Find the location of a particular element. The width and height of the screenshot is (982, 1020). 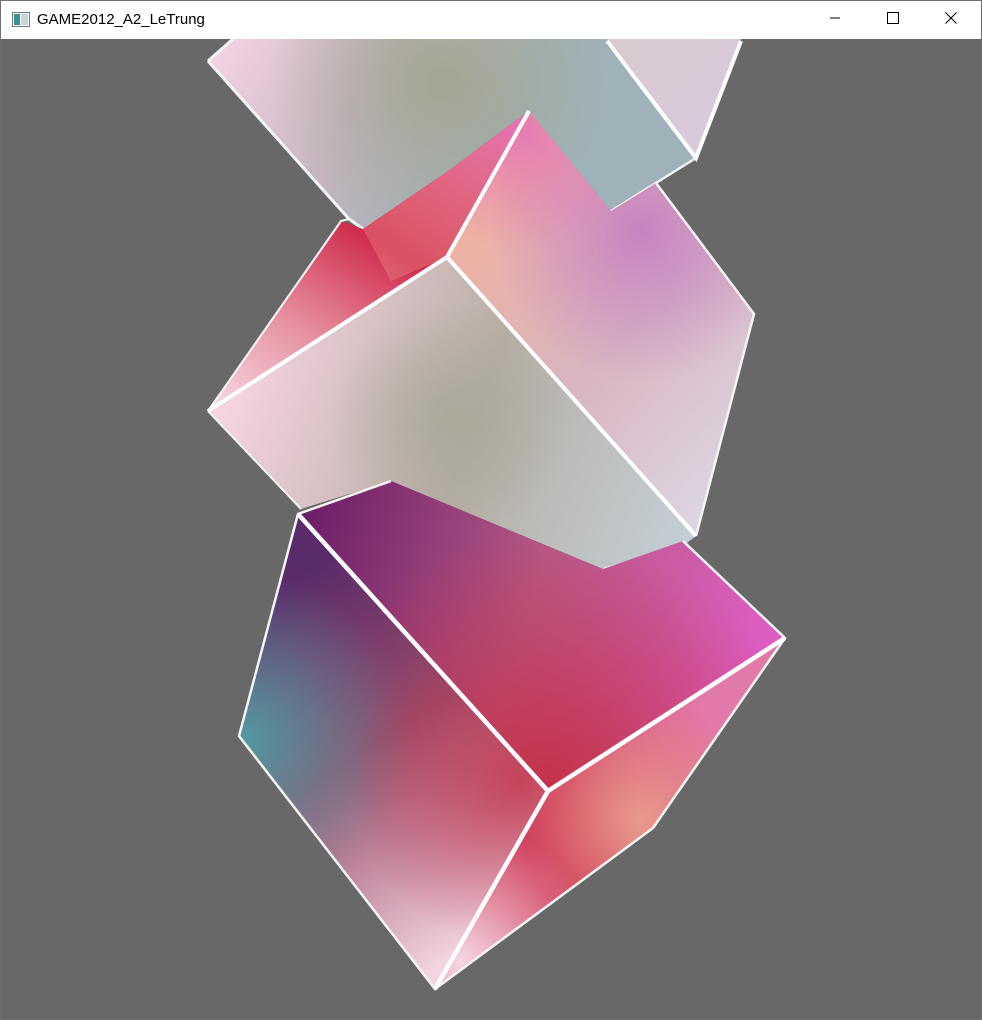

minimize-button is located at coordinates (835, 20).